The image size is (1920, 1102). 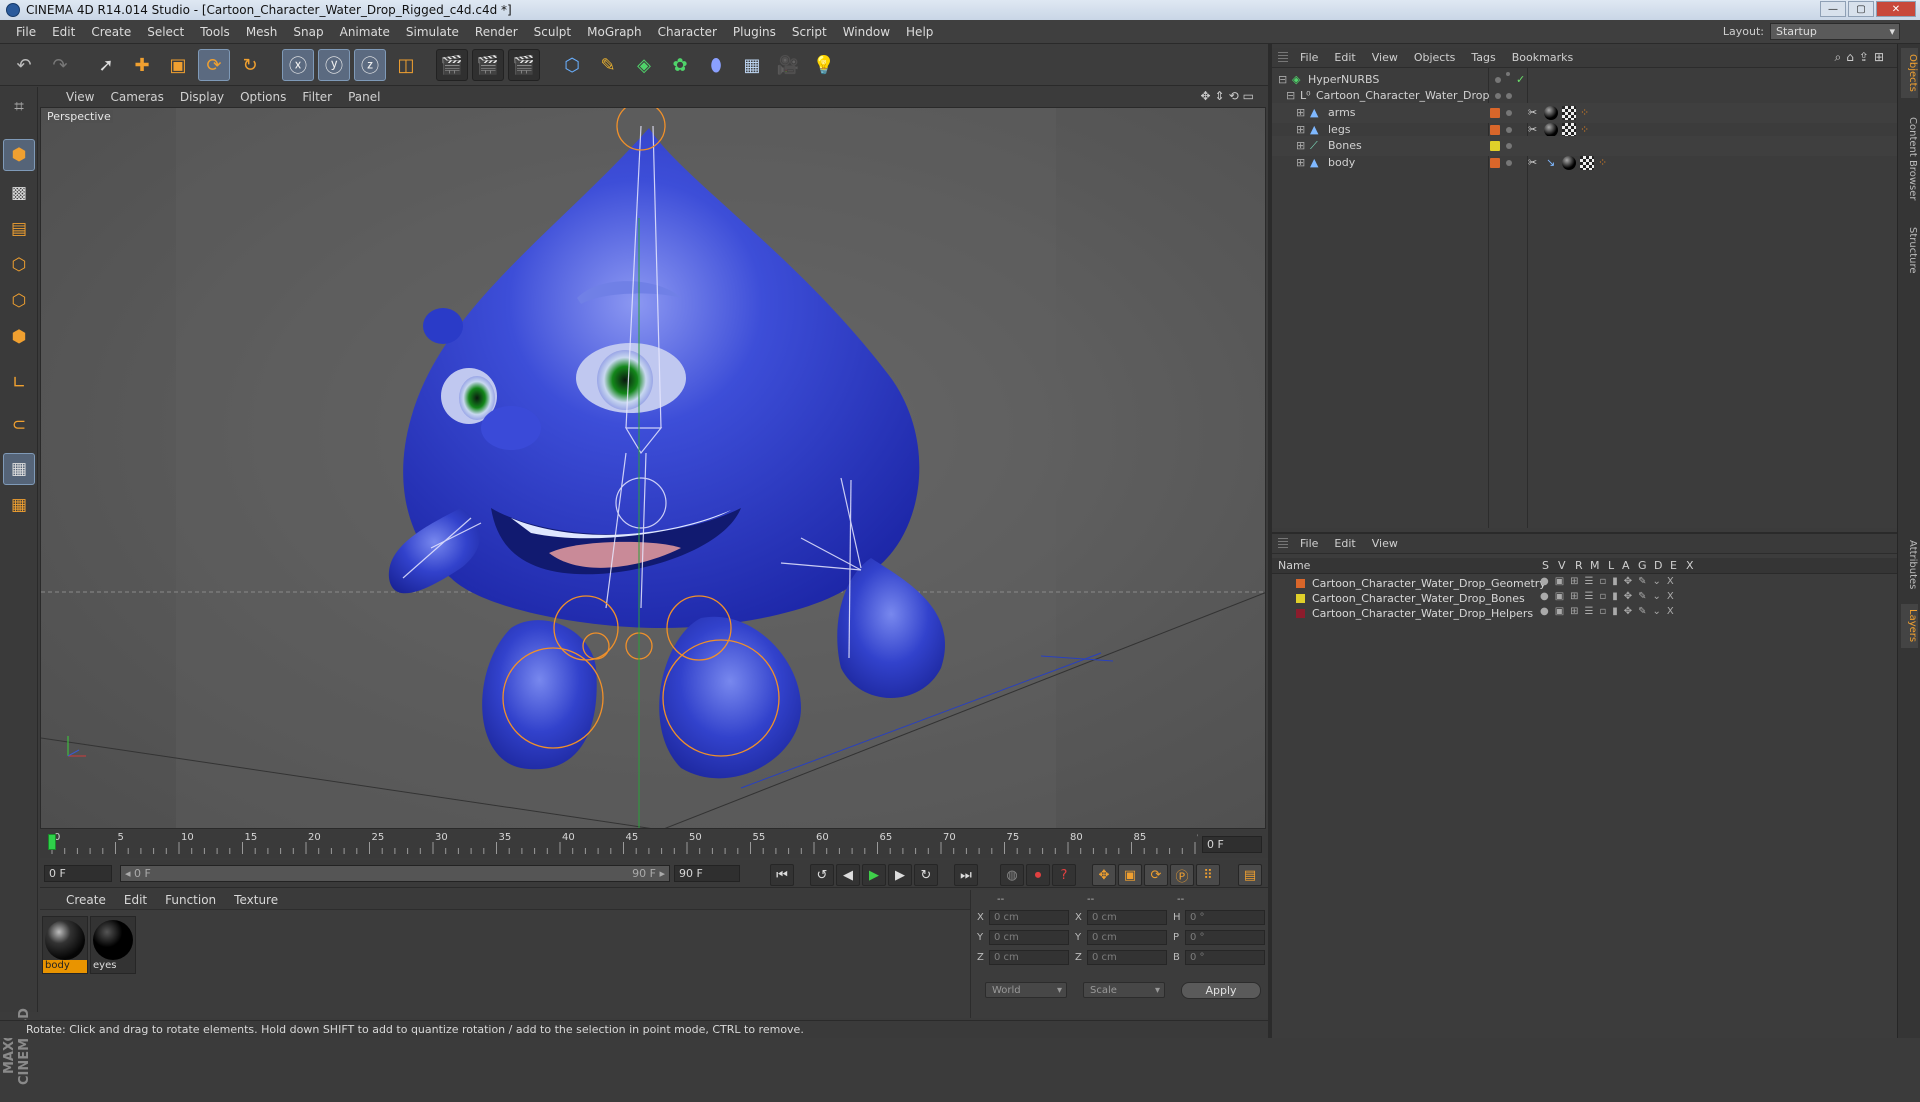 I want to click on start-frame-field: 0 F, so click(x=78, y=873).